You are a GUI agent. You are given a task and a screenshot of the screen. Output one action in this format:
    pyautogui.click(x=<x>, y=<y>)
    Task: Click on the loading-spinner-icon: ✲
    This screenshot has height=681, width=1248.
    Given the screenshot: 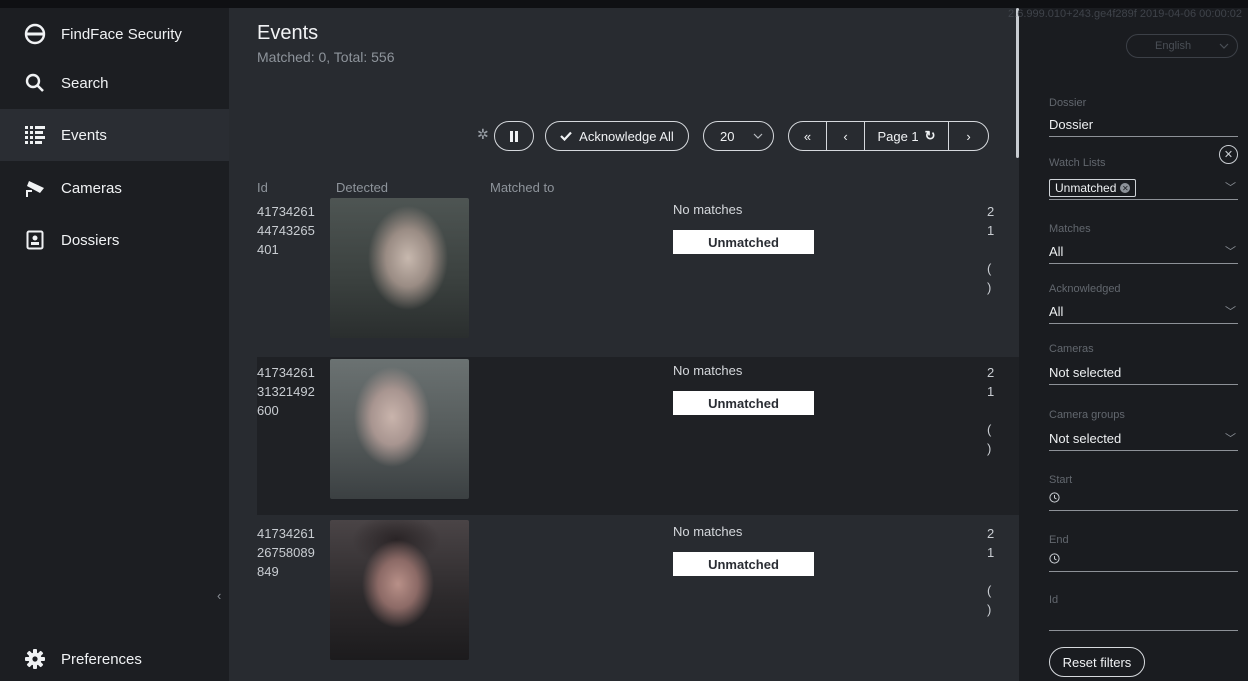 What is the action you would take?
    pyautogui.click(x=483, y=134)
    